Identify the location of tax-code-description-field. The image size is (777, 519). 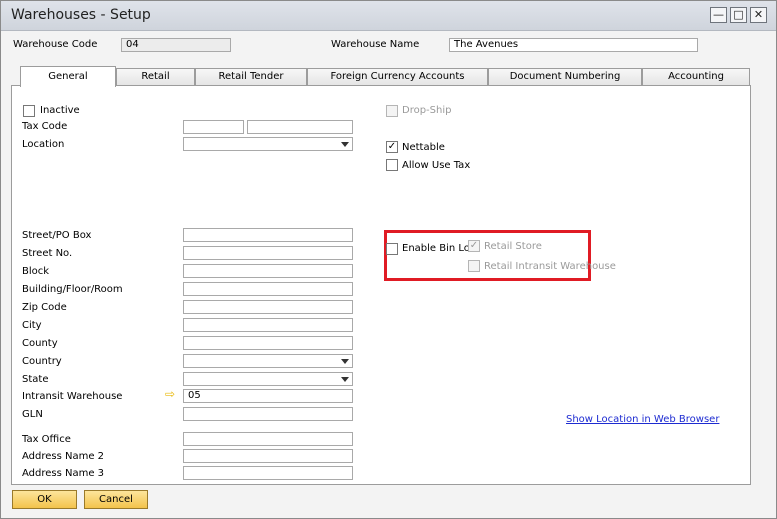
(300, 127).